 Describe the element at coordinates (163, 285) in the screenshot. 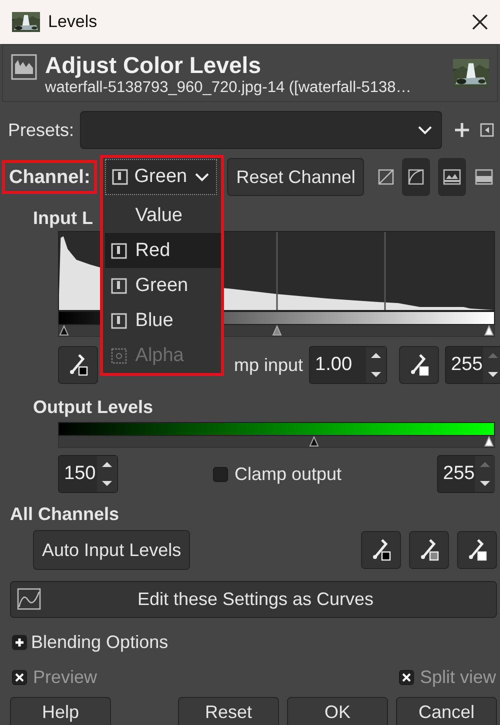

I see `menu-item: Green` at that location.